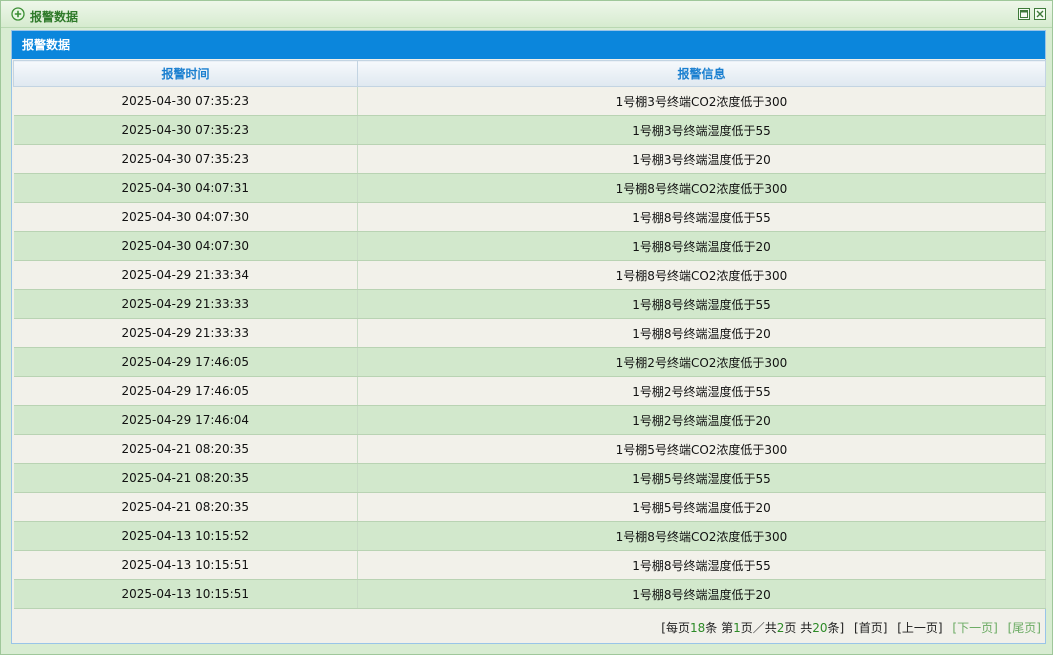  I want to click on table-row: 2025-04-29 17:46:05 1号棚2号终端湿度低于55, so click(529, 391).